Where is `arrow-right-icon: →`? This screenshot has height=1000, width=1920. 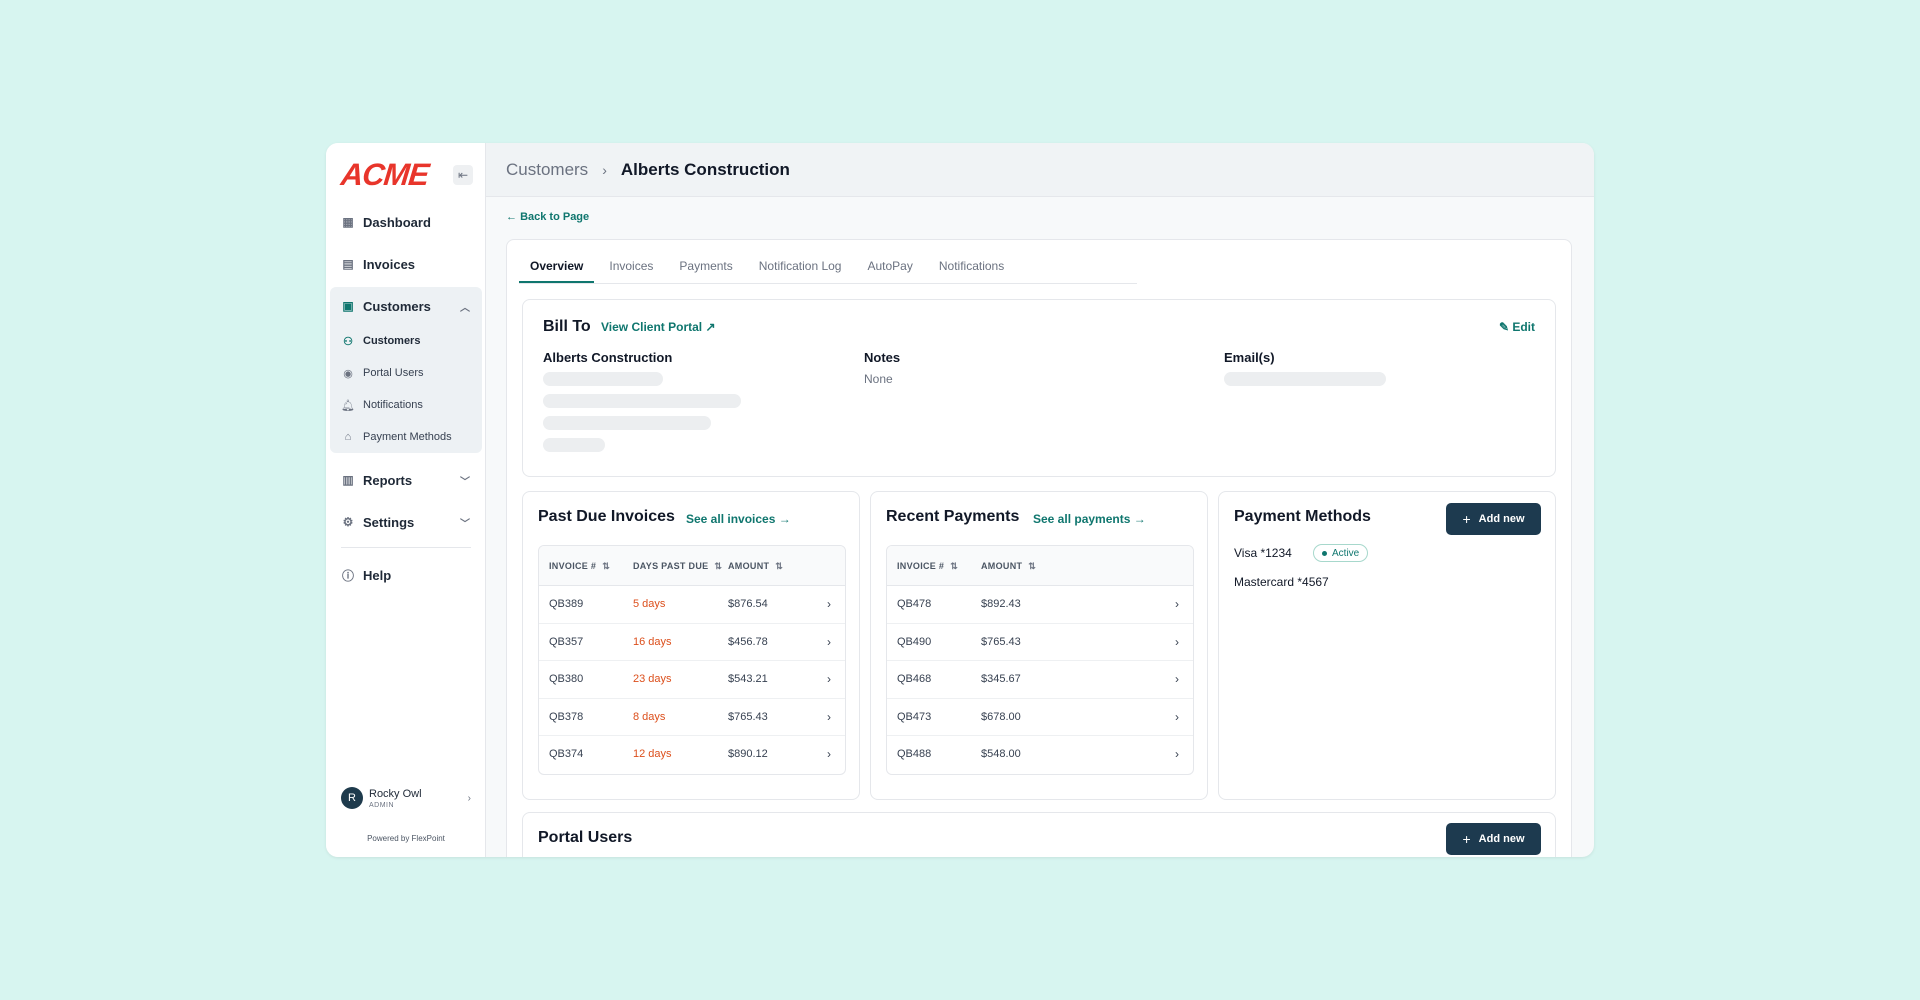 arrow-right-icon: → is located at coordinates (1139, 519).